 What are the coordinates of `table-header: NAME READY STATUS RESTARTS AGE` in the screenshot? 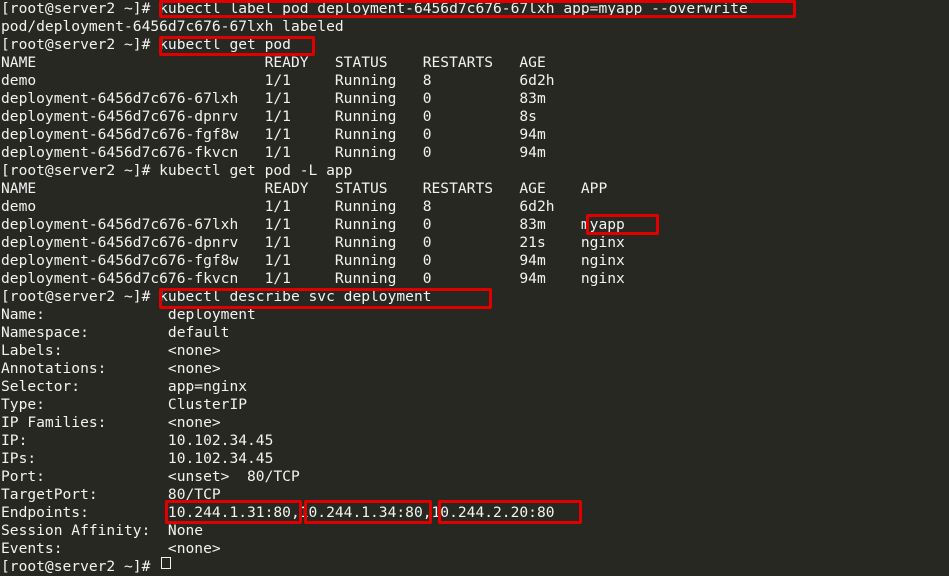 It's located at (273, 62).